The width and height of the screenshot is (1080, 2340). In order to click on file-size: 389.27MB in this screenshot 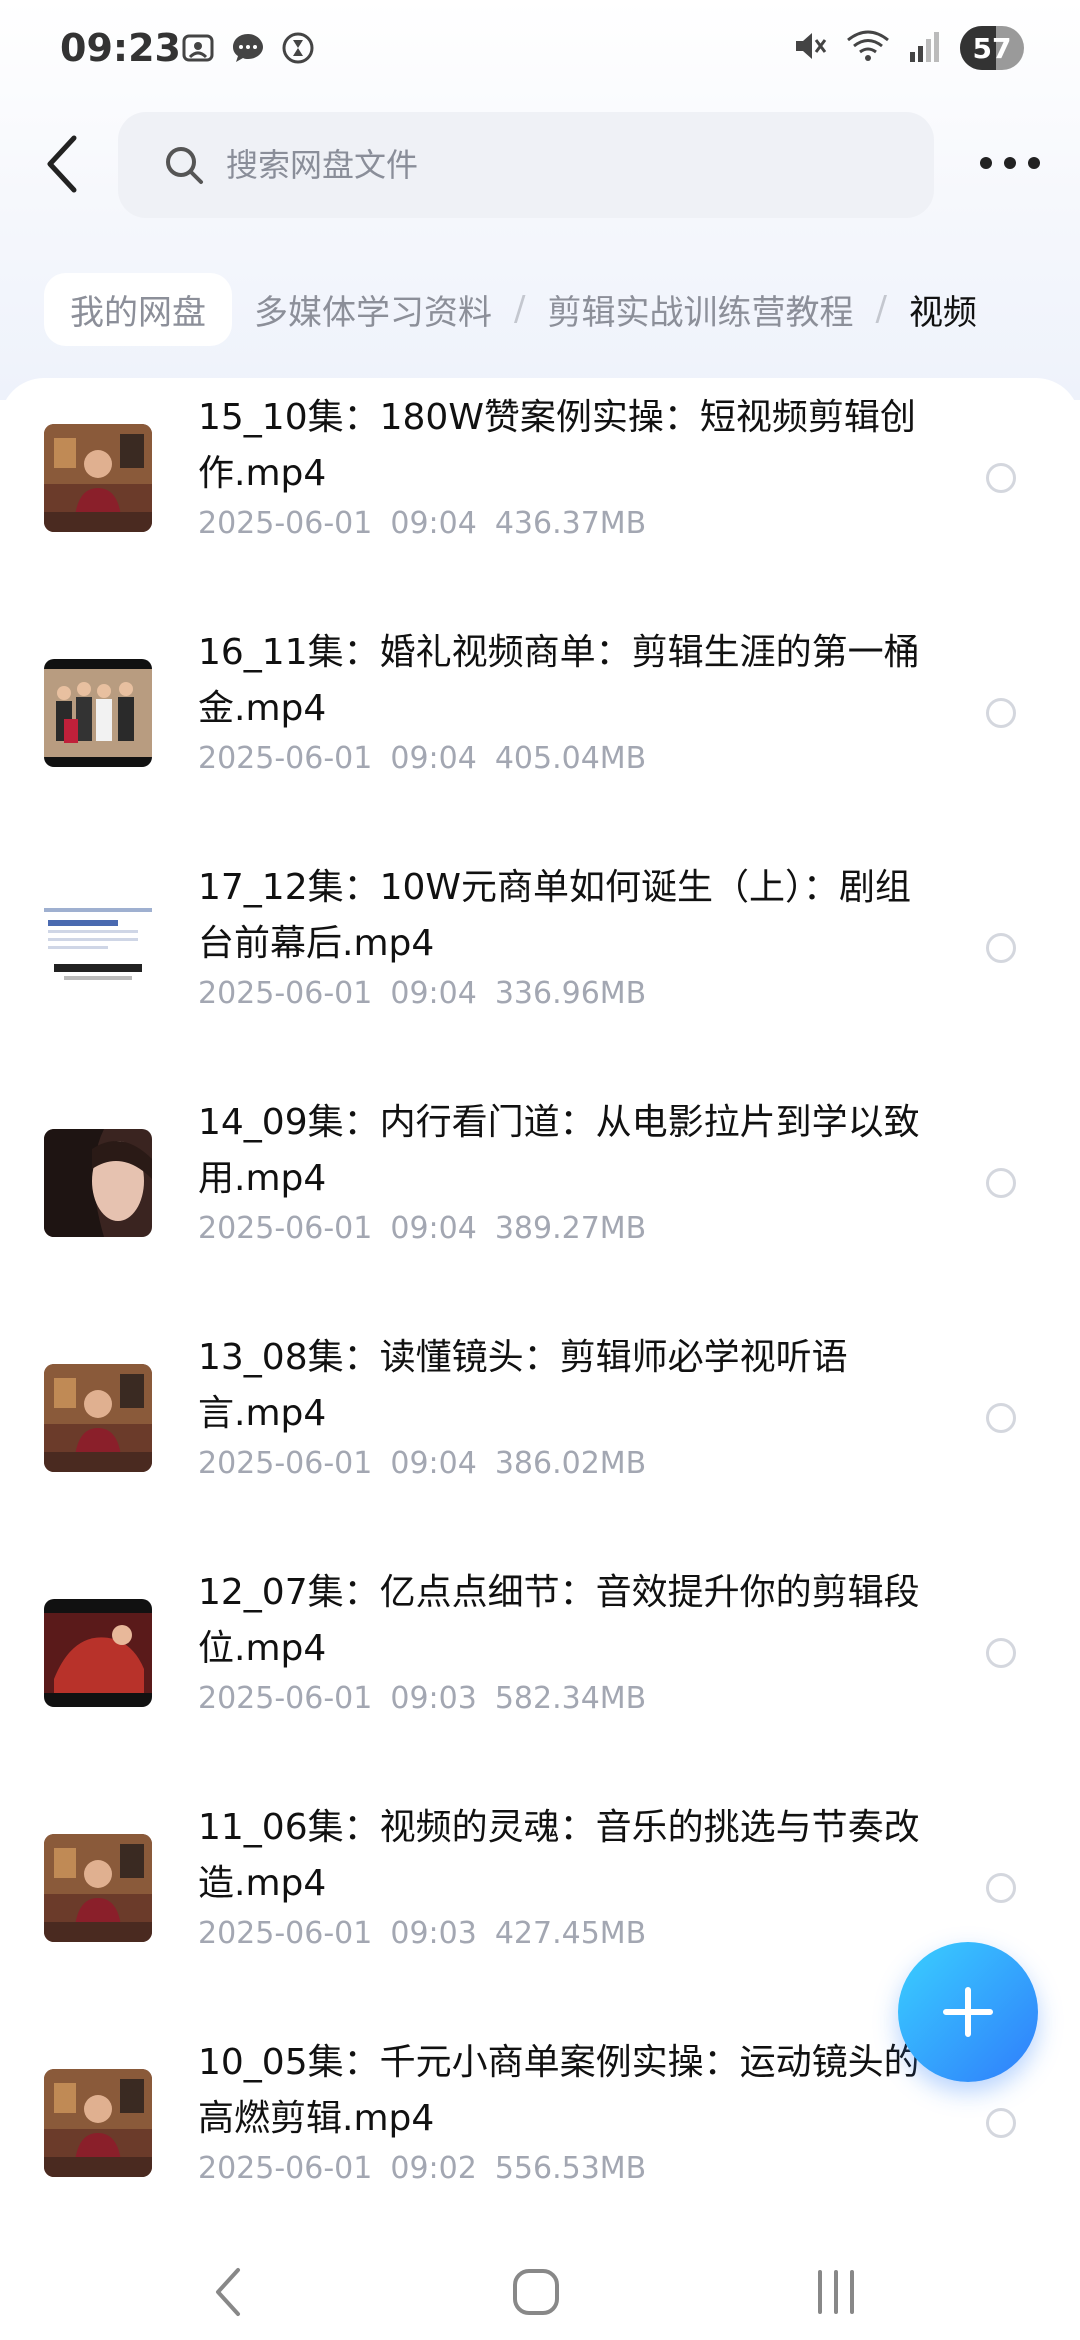, I will do `click(570, 1228)`.